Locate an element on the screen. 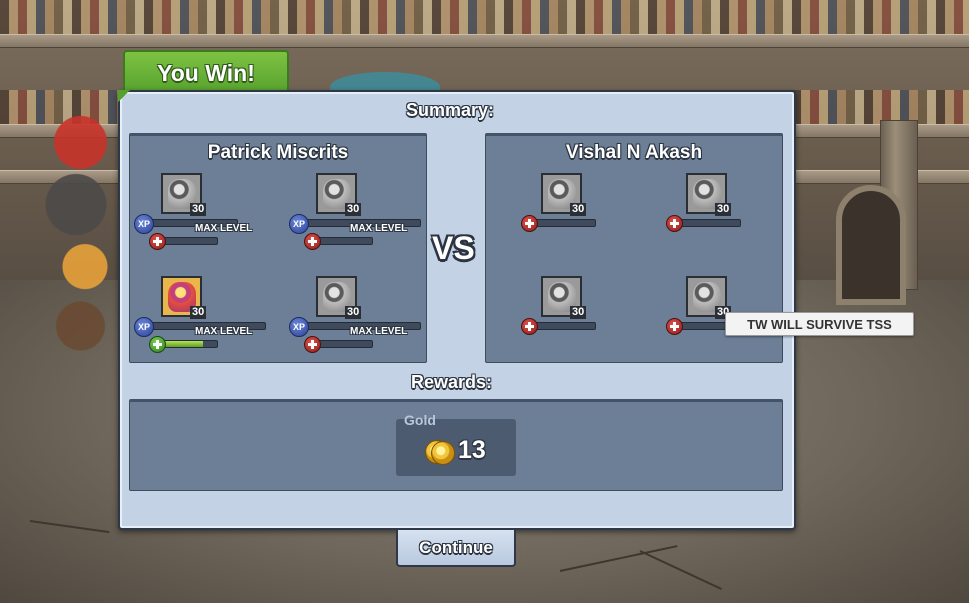 This screenshot has width=969, height=603. background-miscrit is located at coordinates (85, 245).